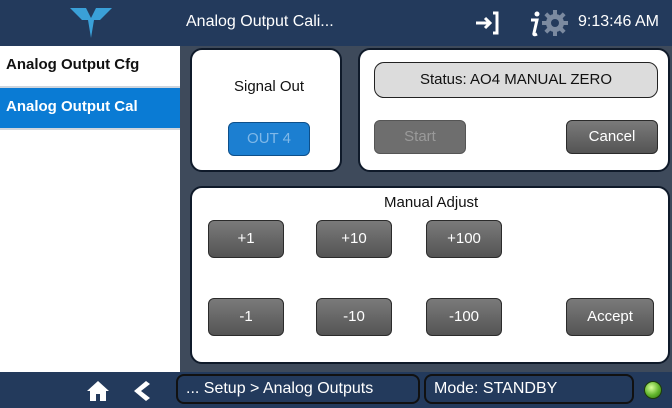 Image resolution: width=672 pixels, height=408 pixels. What do you see at coordinates (514, 110) in the screenshot?
I see `status-panel: Status: AO4 MANUAL ZERO Start Cancel` at bounding box center [514, 110].